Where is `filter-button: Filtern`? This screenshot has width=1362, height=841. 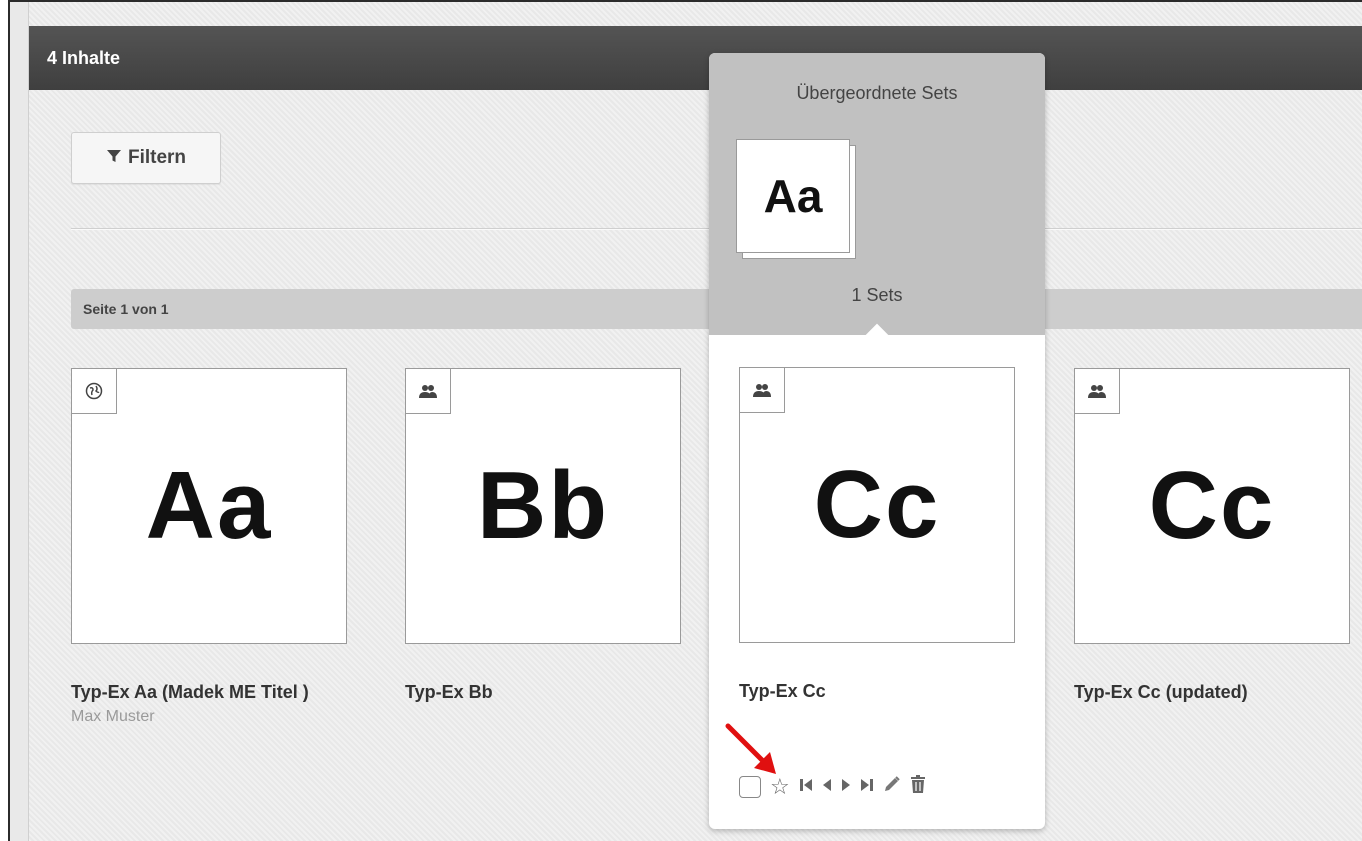 filter-button: Filtern is located at coordinates (146, 158).